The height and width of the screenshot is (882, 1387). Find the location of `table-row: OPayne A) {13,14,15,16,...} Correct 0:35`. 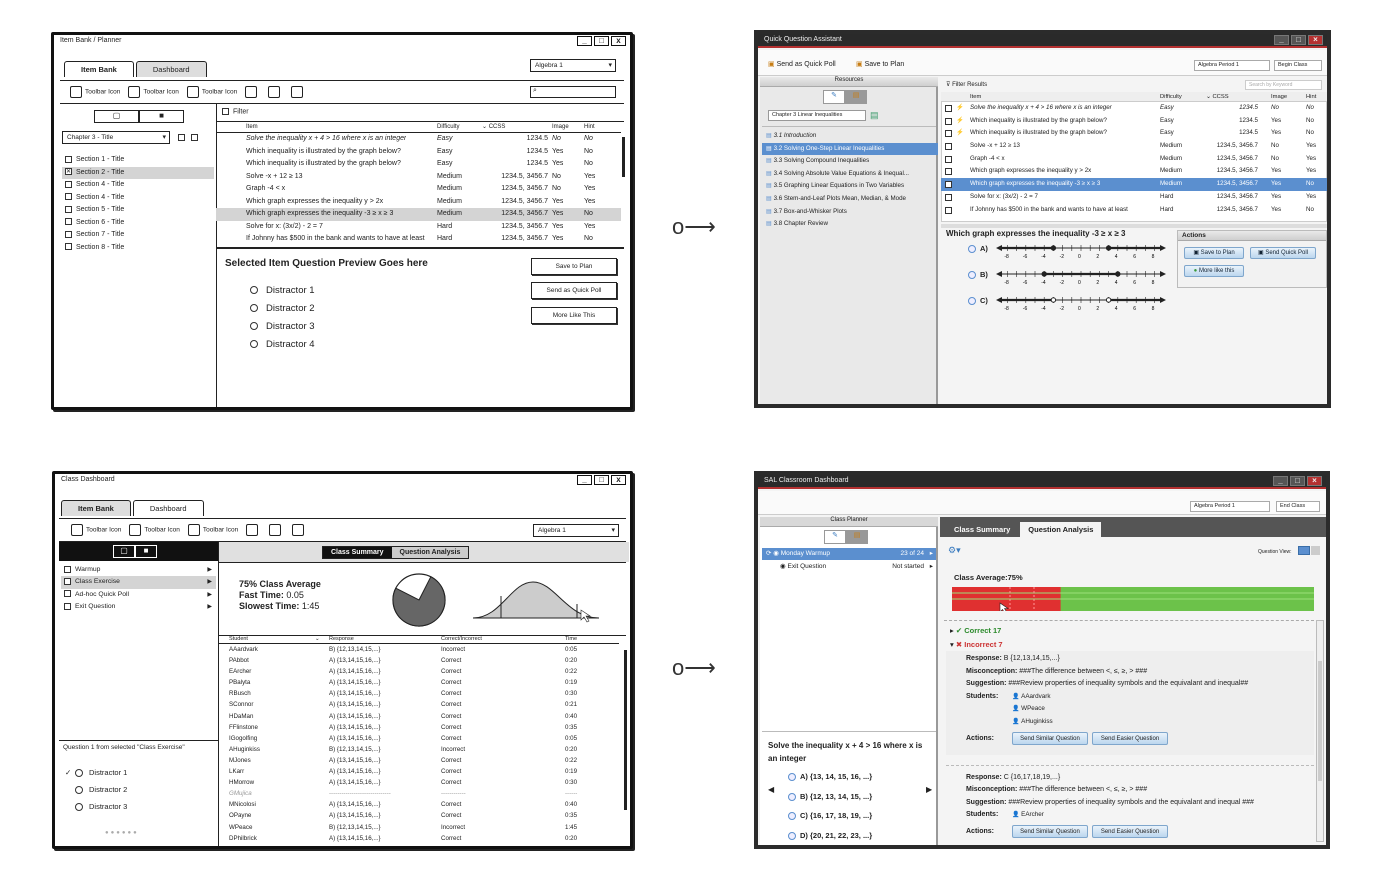

table-row: OPayne A) {13,14,15,16,...} Correct 0:35 is located at coordinates (419, 815).